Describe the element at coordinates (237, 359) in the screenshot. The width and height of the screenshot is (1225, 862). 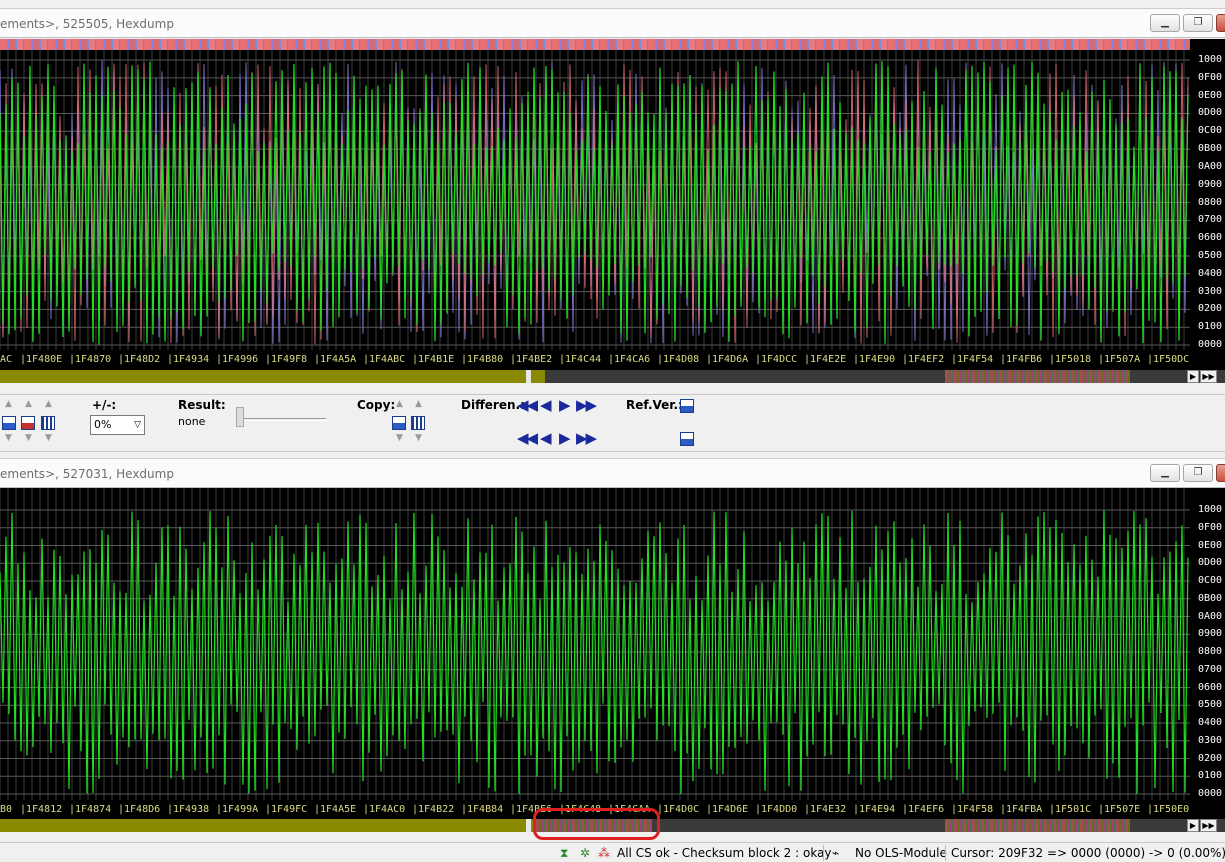
I see `x-tick-label: |1F4996` at that location.